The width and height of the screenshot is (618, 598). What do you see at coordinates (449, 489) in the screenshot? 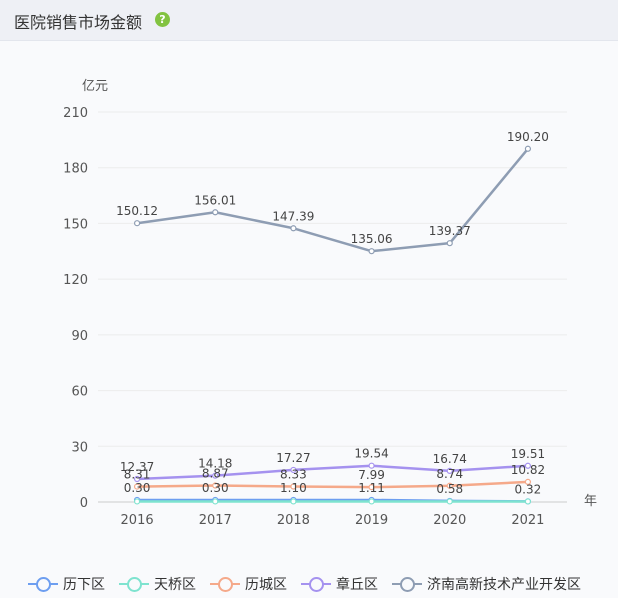
I see `data-label: 0.58` at bounding box center [449, 489].